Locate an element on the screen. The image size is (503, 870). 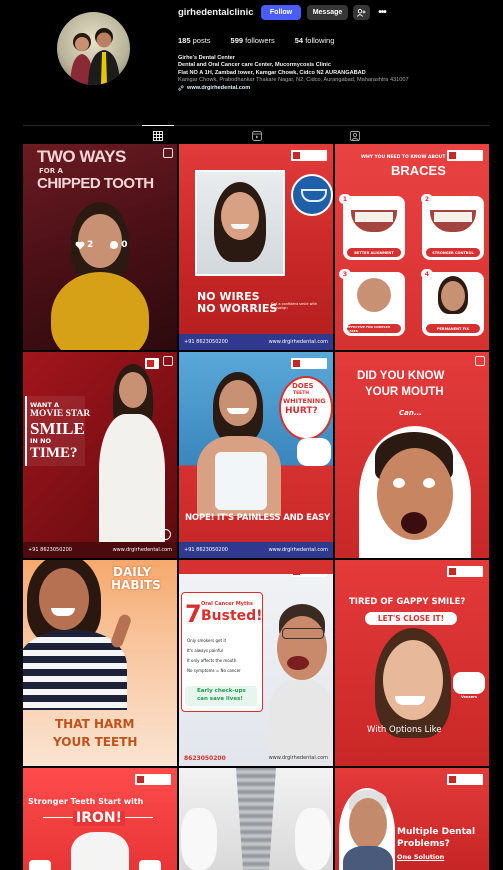
braces-card-2: STRONGER CONTROL is located at coordinates (453, 228).